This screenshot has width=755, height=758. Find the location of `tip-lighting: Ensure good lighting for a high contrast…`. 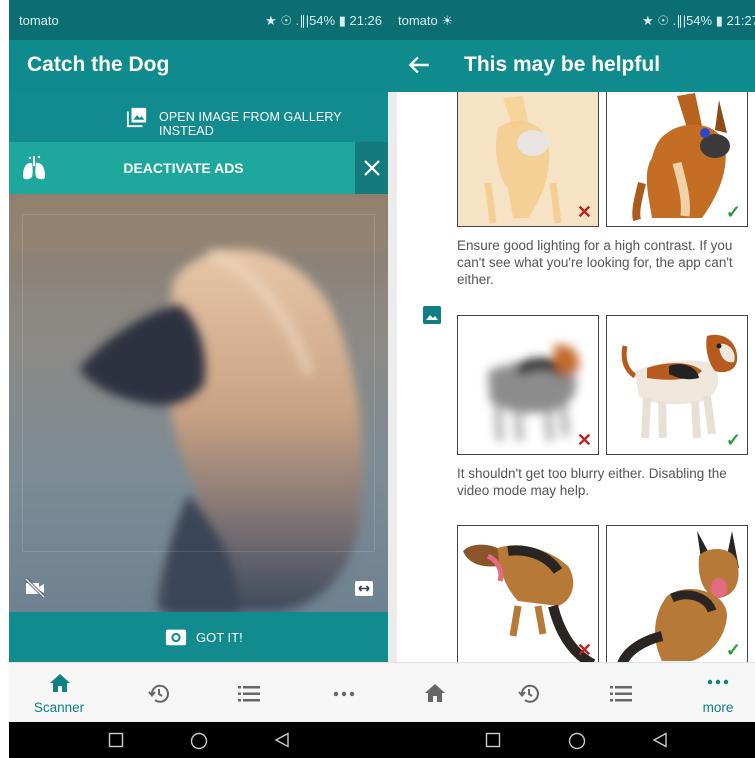

tip-lighting: Ensure good lighting for a high contrast… is located at coordinates (595, 262).